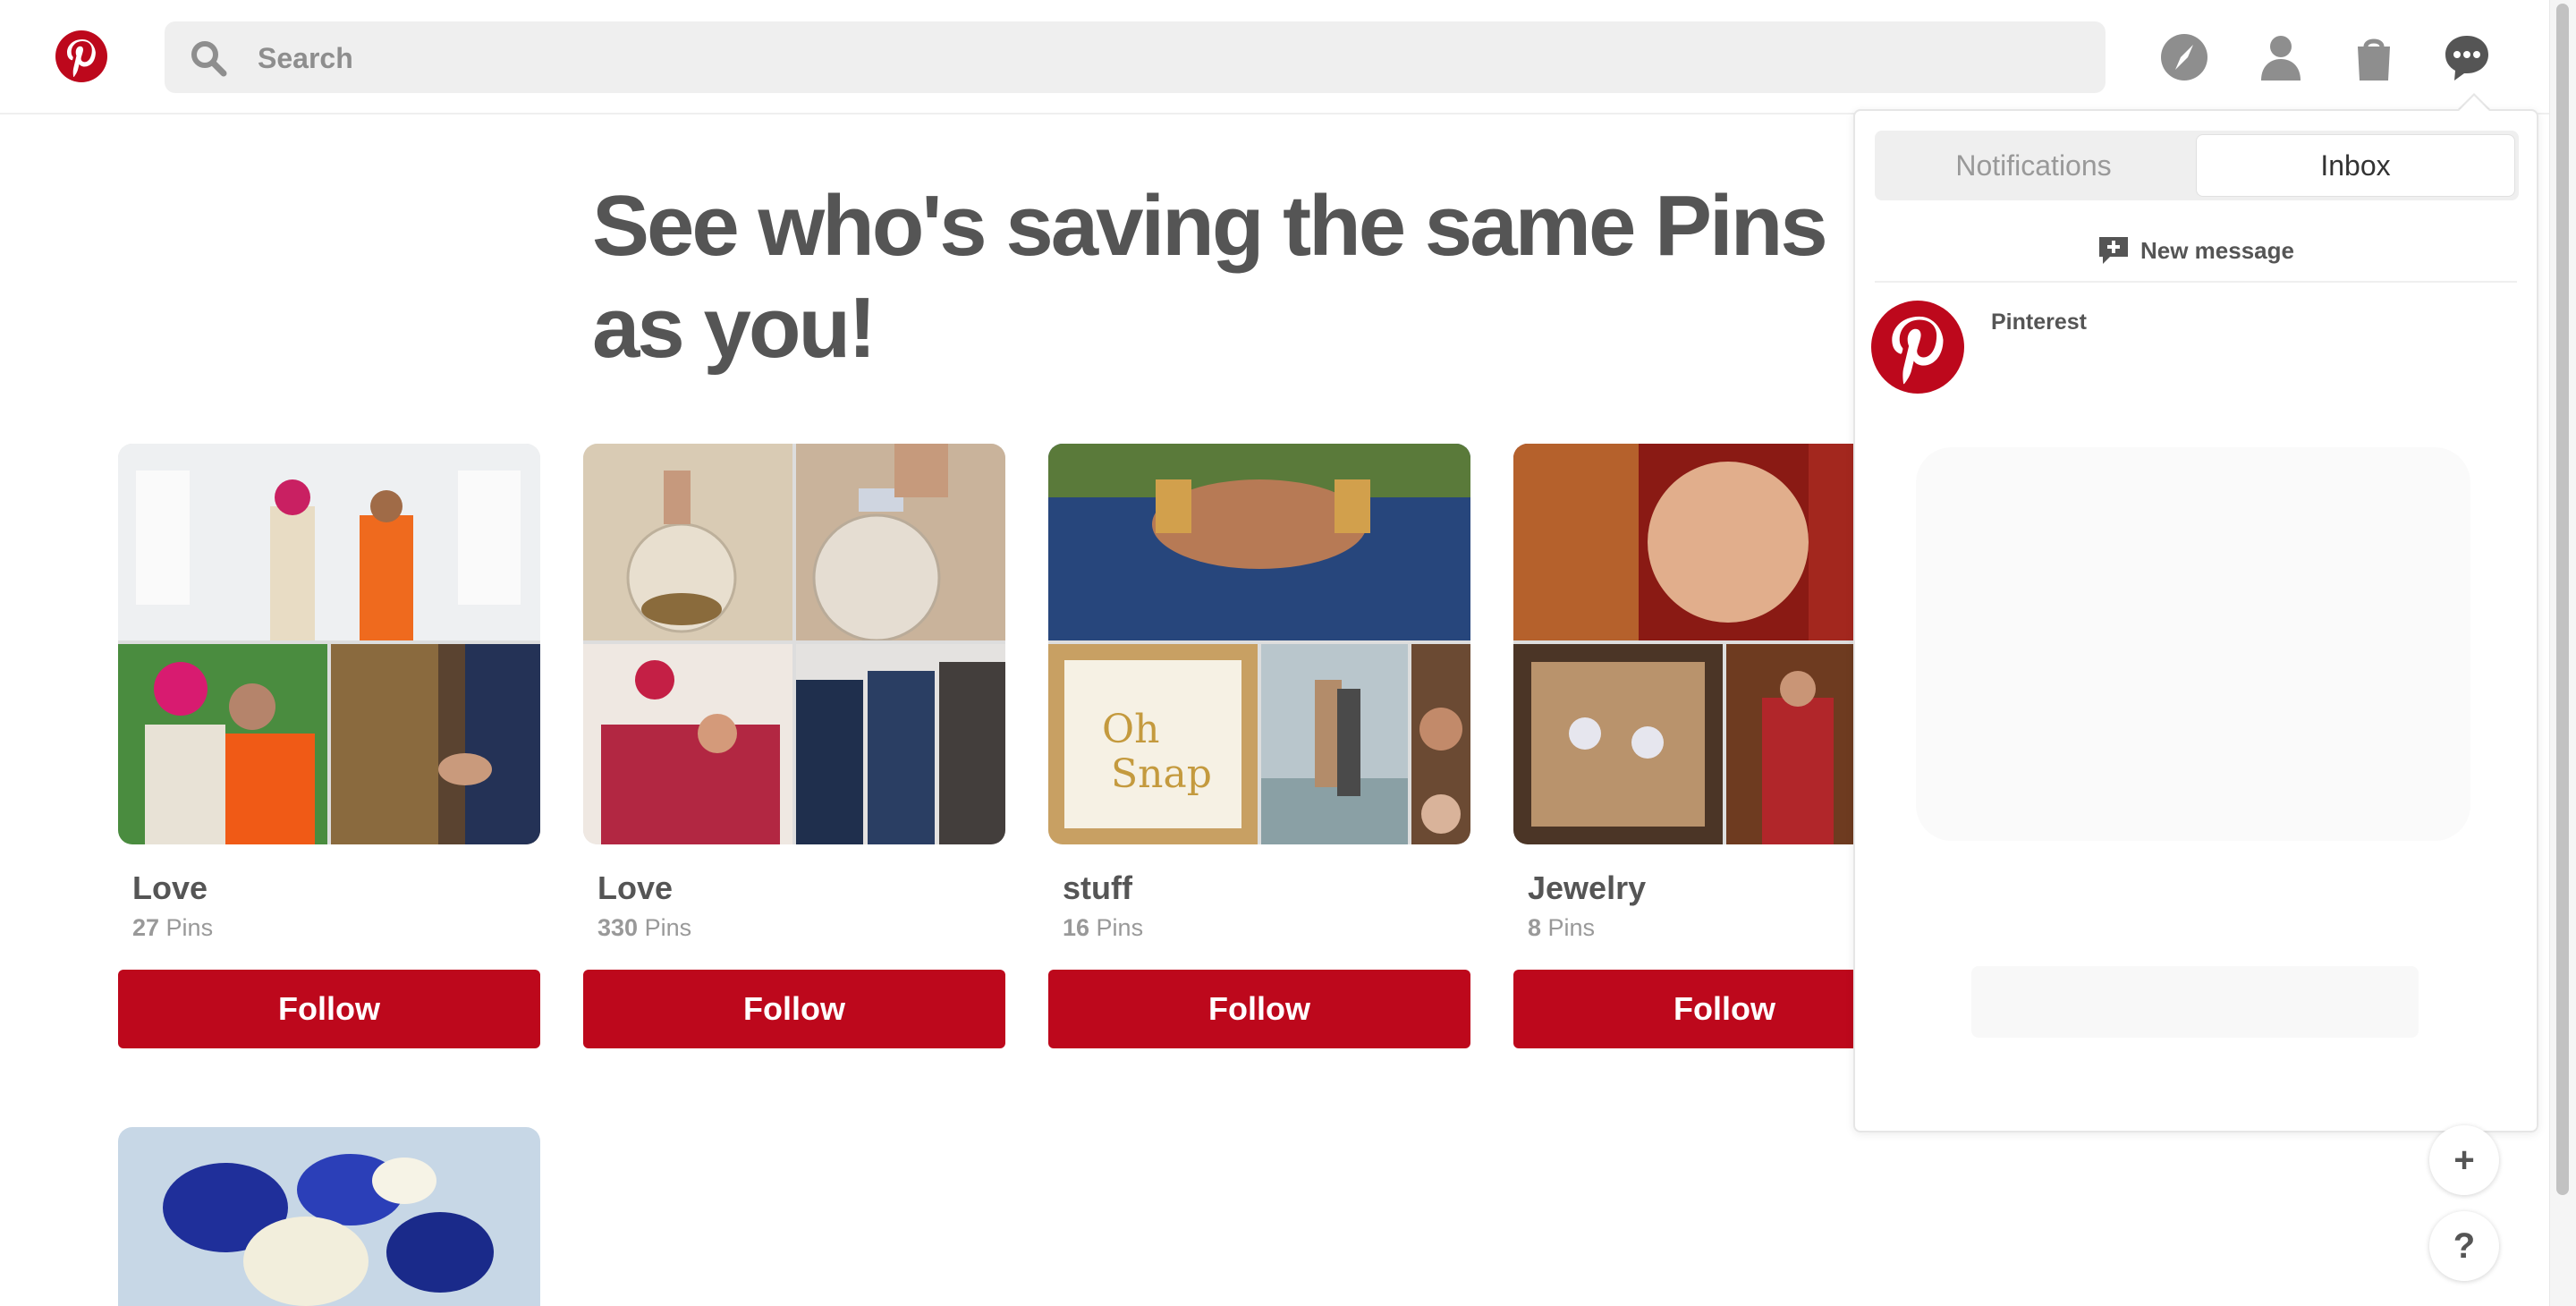 This screenshot has width=2576, height=1306. What do you see at coordinates (1587, 888) in the screenshot?
I see `board-name: Jewelry` at bounding box center [1587, 888].